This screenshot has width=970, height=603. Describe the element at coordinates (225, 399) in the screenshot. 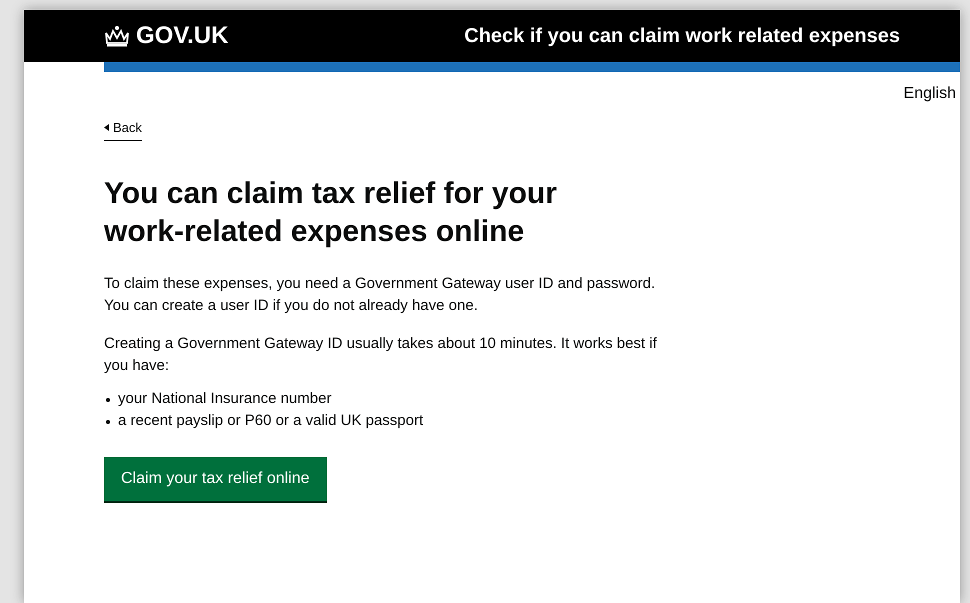

I see `list-item: your National Insurance number` at that location.